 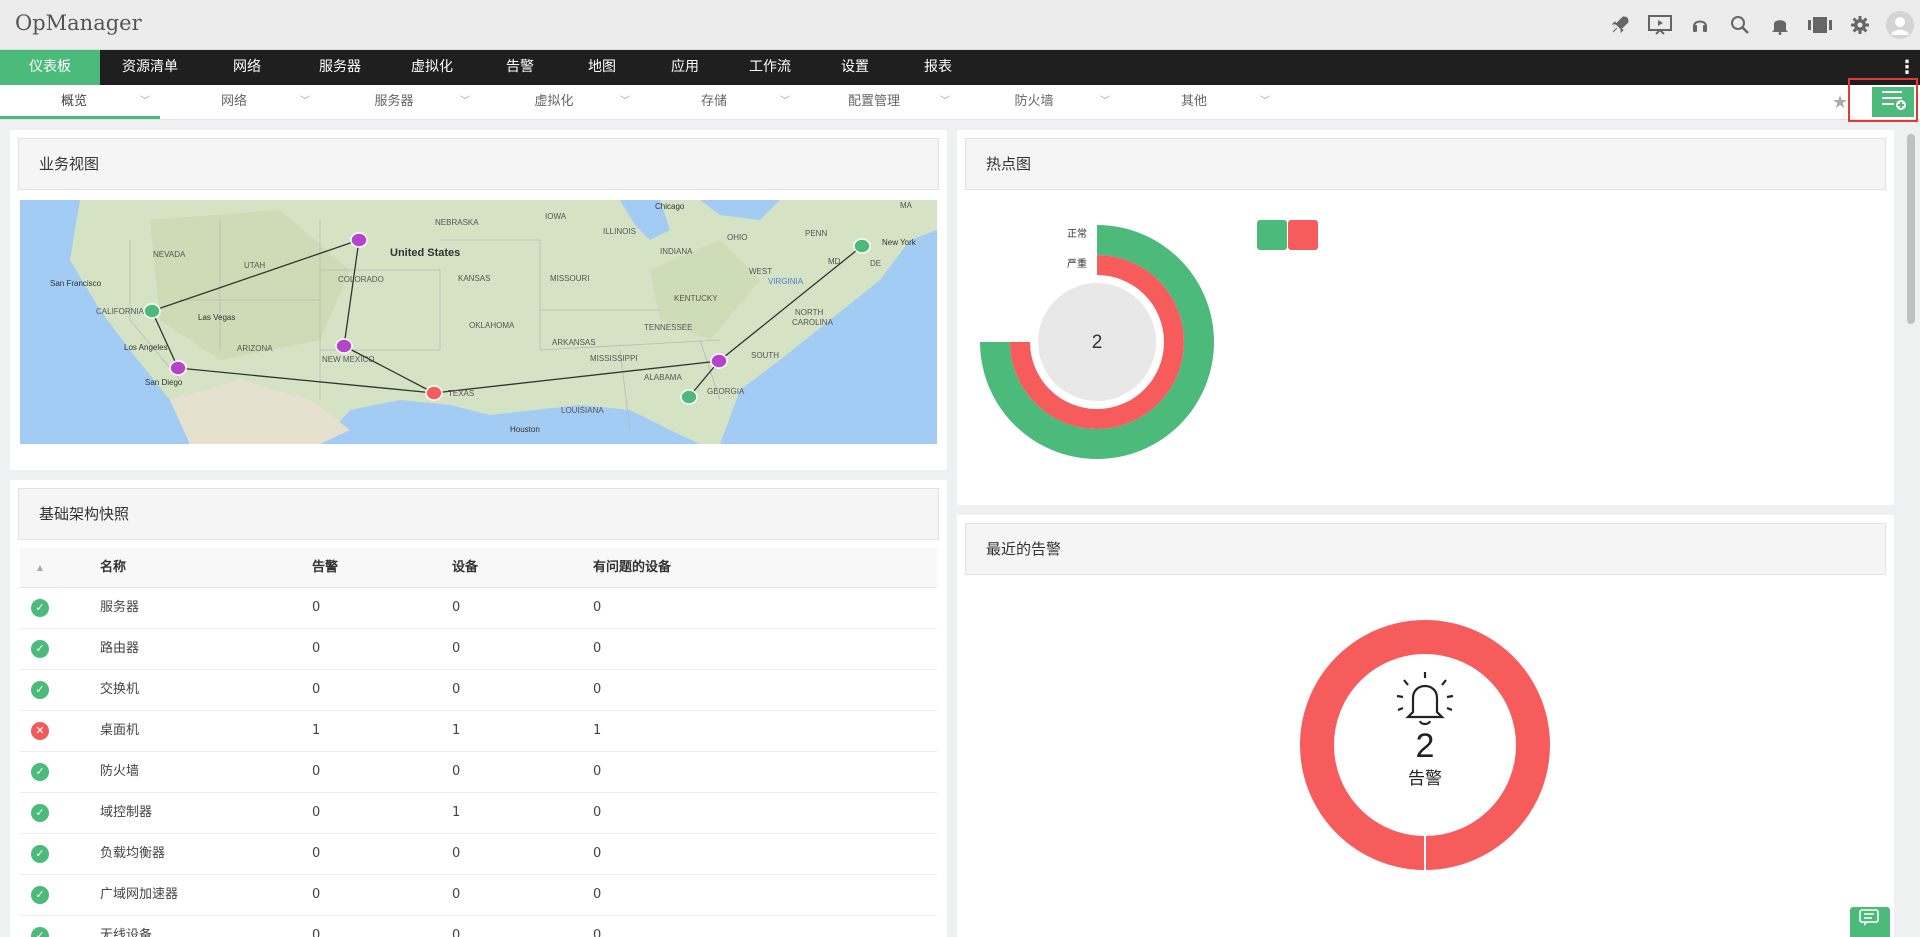 I want to click on legend-critical-swatch, so click(x=1303, y=235).